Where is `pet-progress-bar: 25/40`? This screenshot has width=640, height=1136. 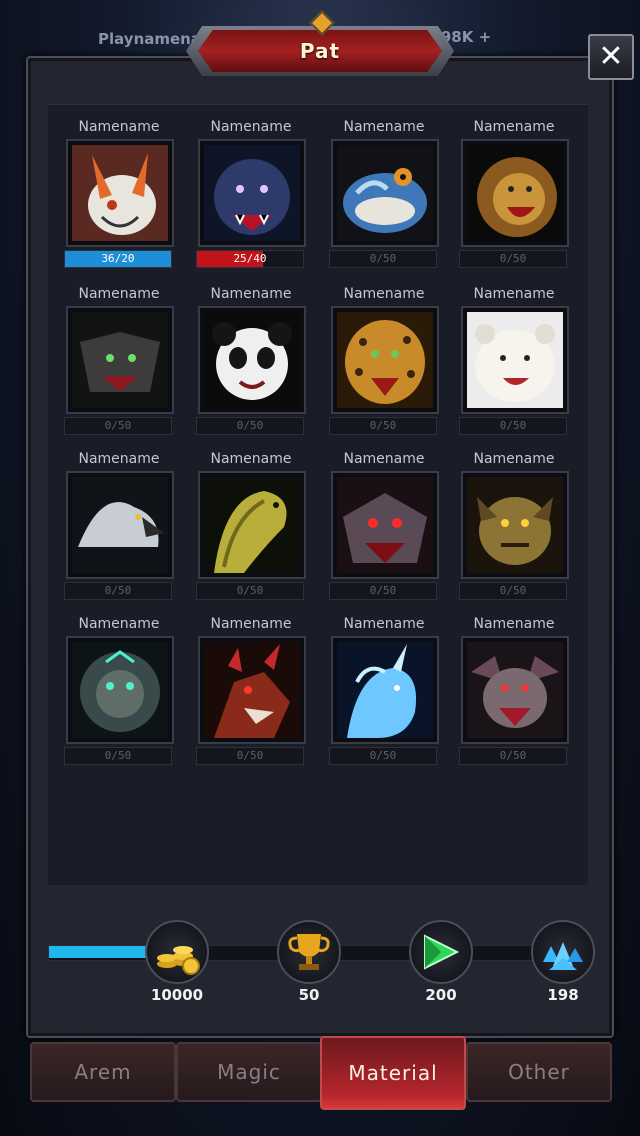 pet-progress-bar: 25/40 is located at coordinates (250, 259).